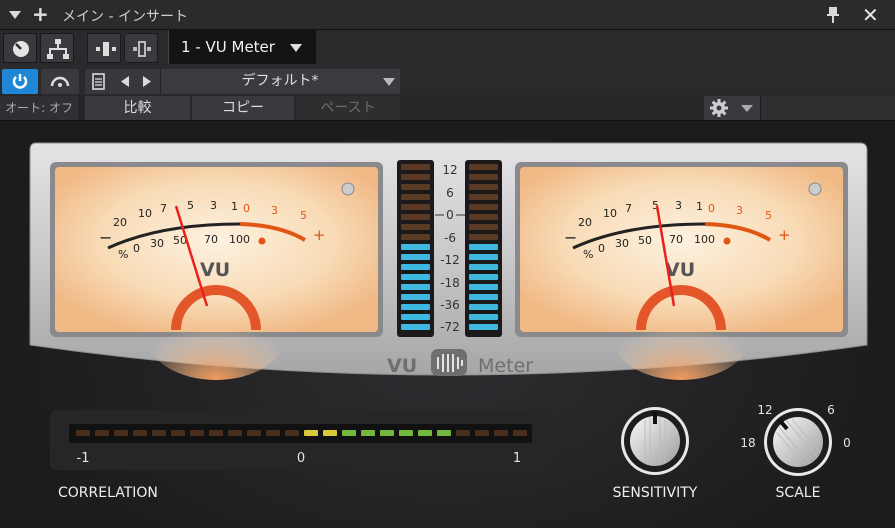 This screenshot has width=895, height=528. I want to click on left-scale-5-red: 5, so click(303, 215).